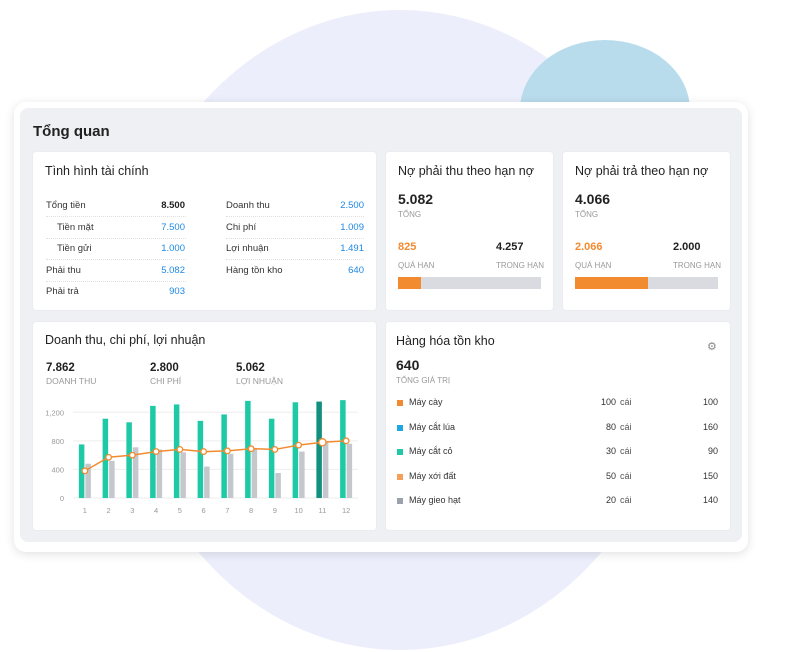 This screenshot has height=652, width=785. What do you see at coordinates (204, 510) in the screenshot?
I see `x-tick-label: 6` at bounding box center [204, 510].